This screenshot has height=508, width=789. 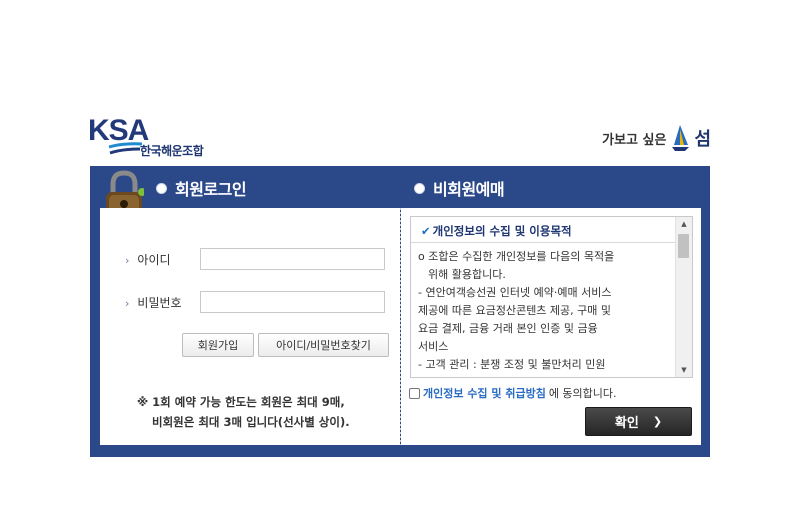 What do you see at coordinates (241, 402) in the screenshot?
I see `notice-line-1: ※ 1회 예약 가능 한도는 회원은 최대 9매,` at bounding box center [241, 402].